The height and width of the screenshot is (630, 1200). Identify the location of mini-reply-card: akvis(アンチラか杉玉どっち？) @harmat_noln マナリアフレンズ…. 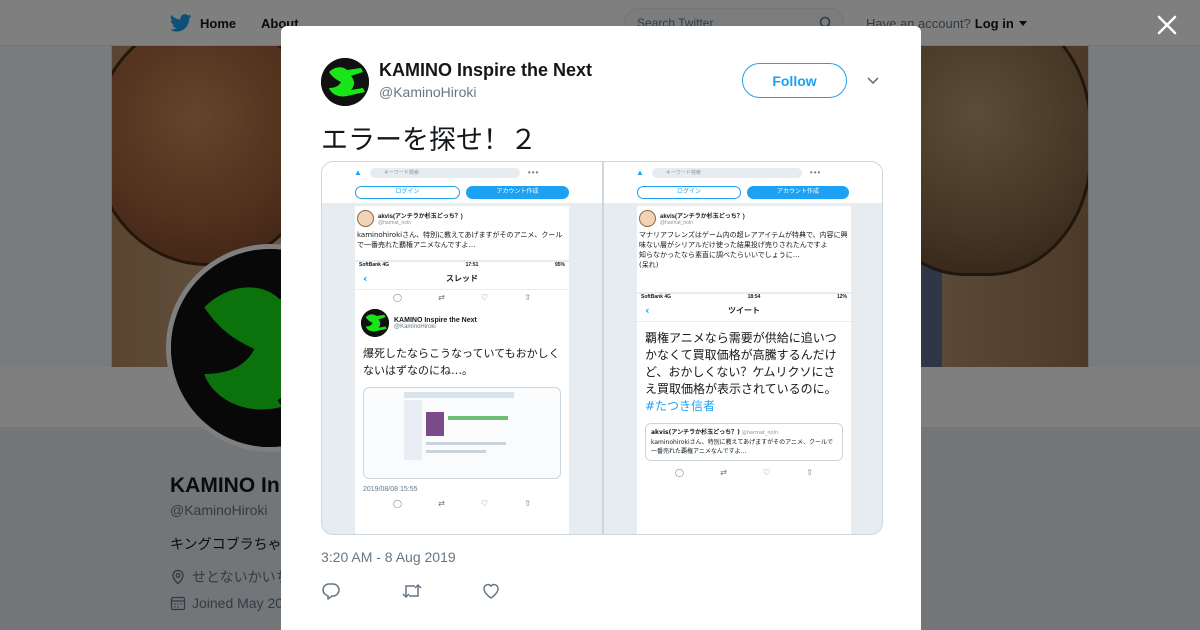
(744, 249).